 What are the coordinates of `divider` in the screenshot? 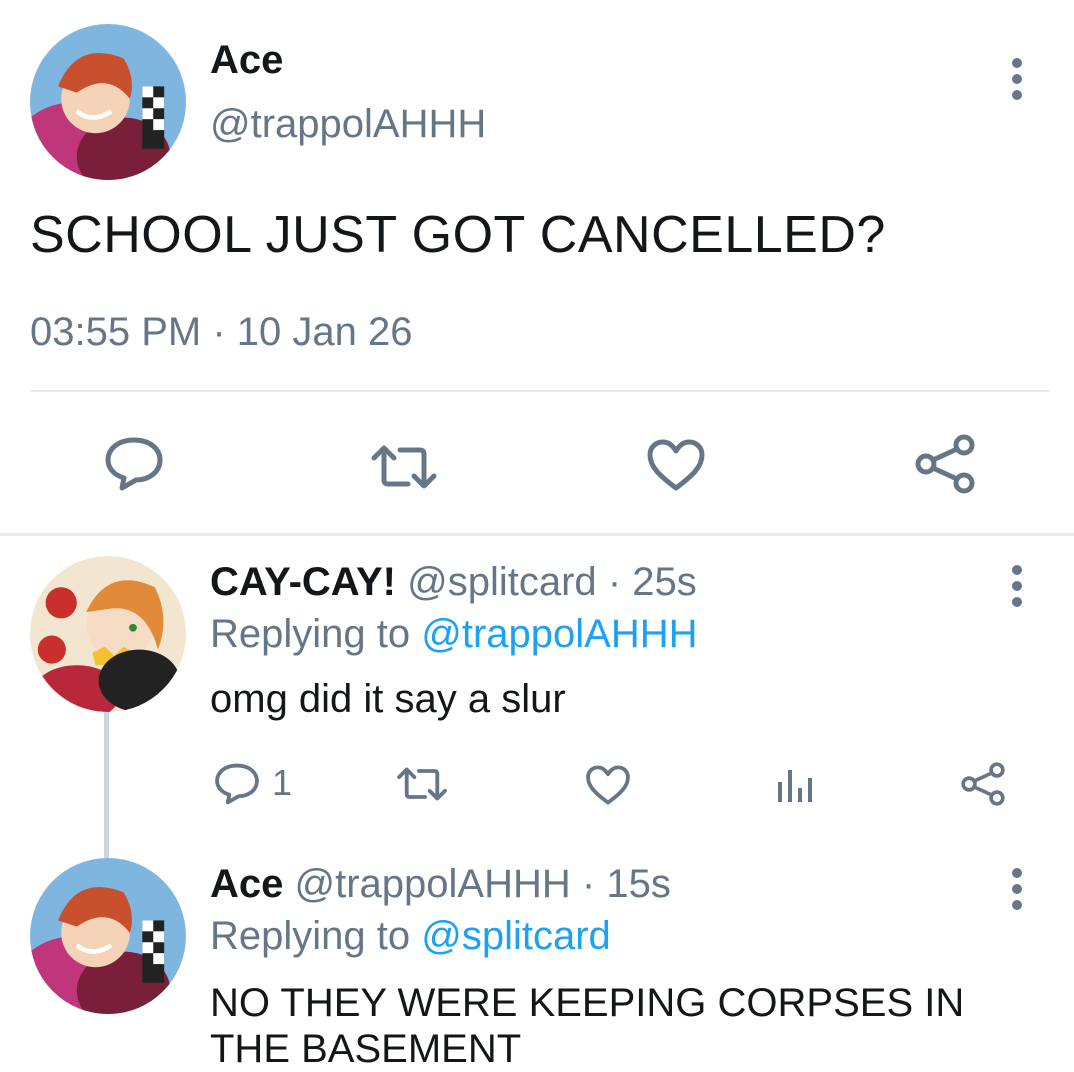 It's located at (540, 391).